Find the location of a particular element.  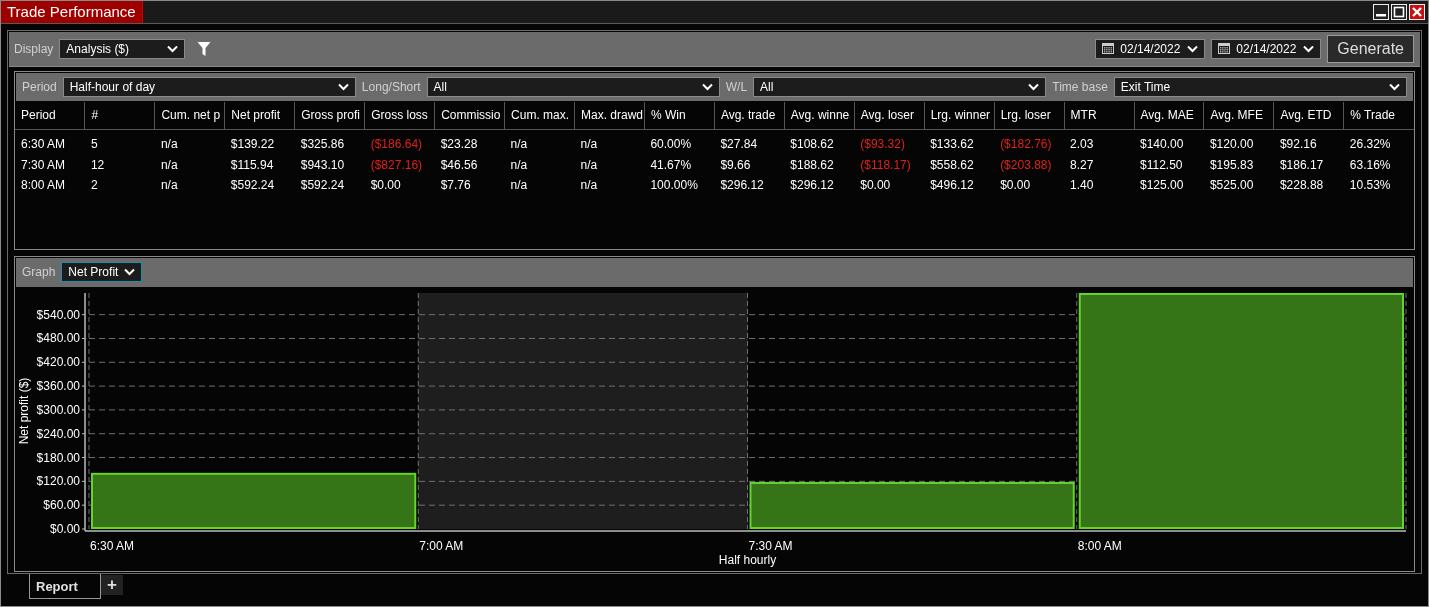

axis-title: Net profit ($) is located at coordinates (24, 410).